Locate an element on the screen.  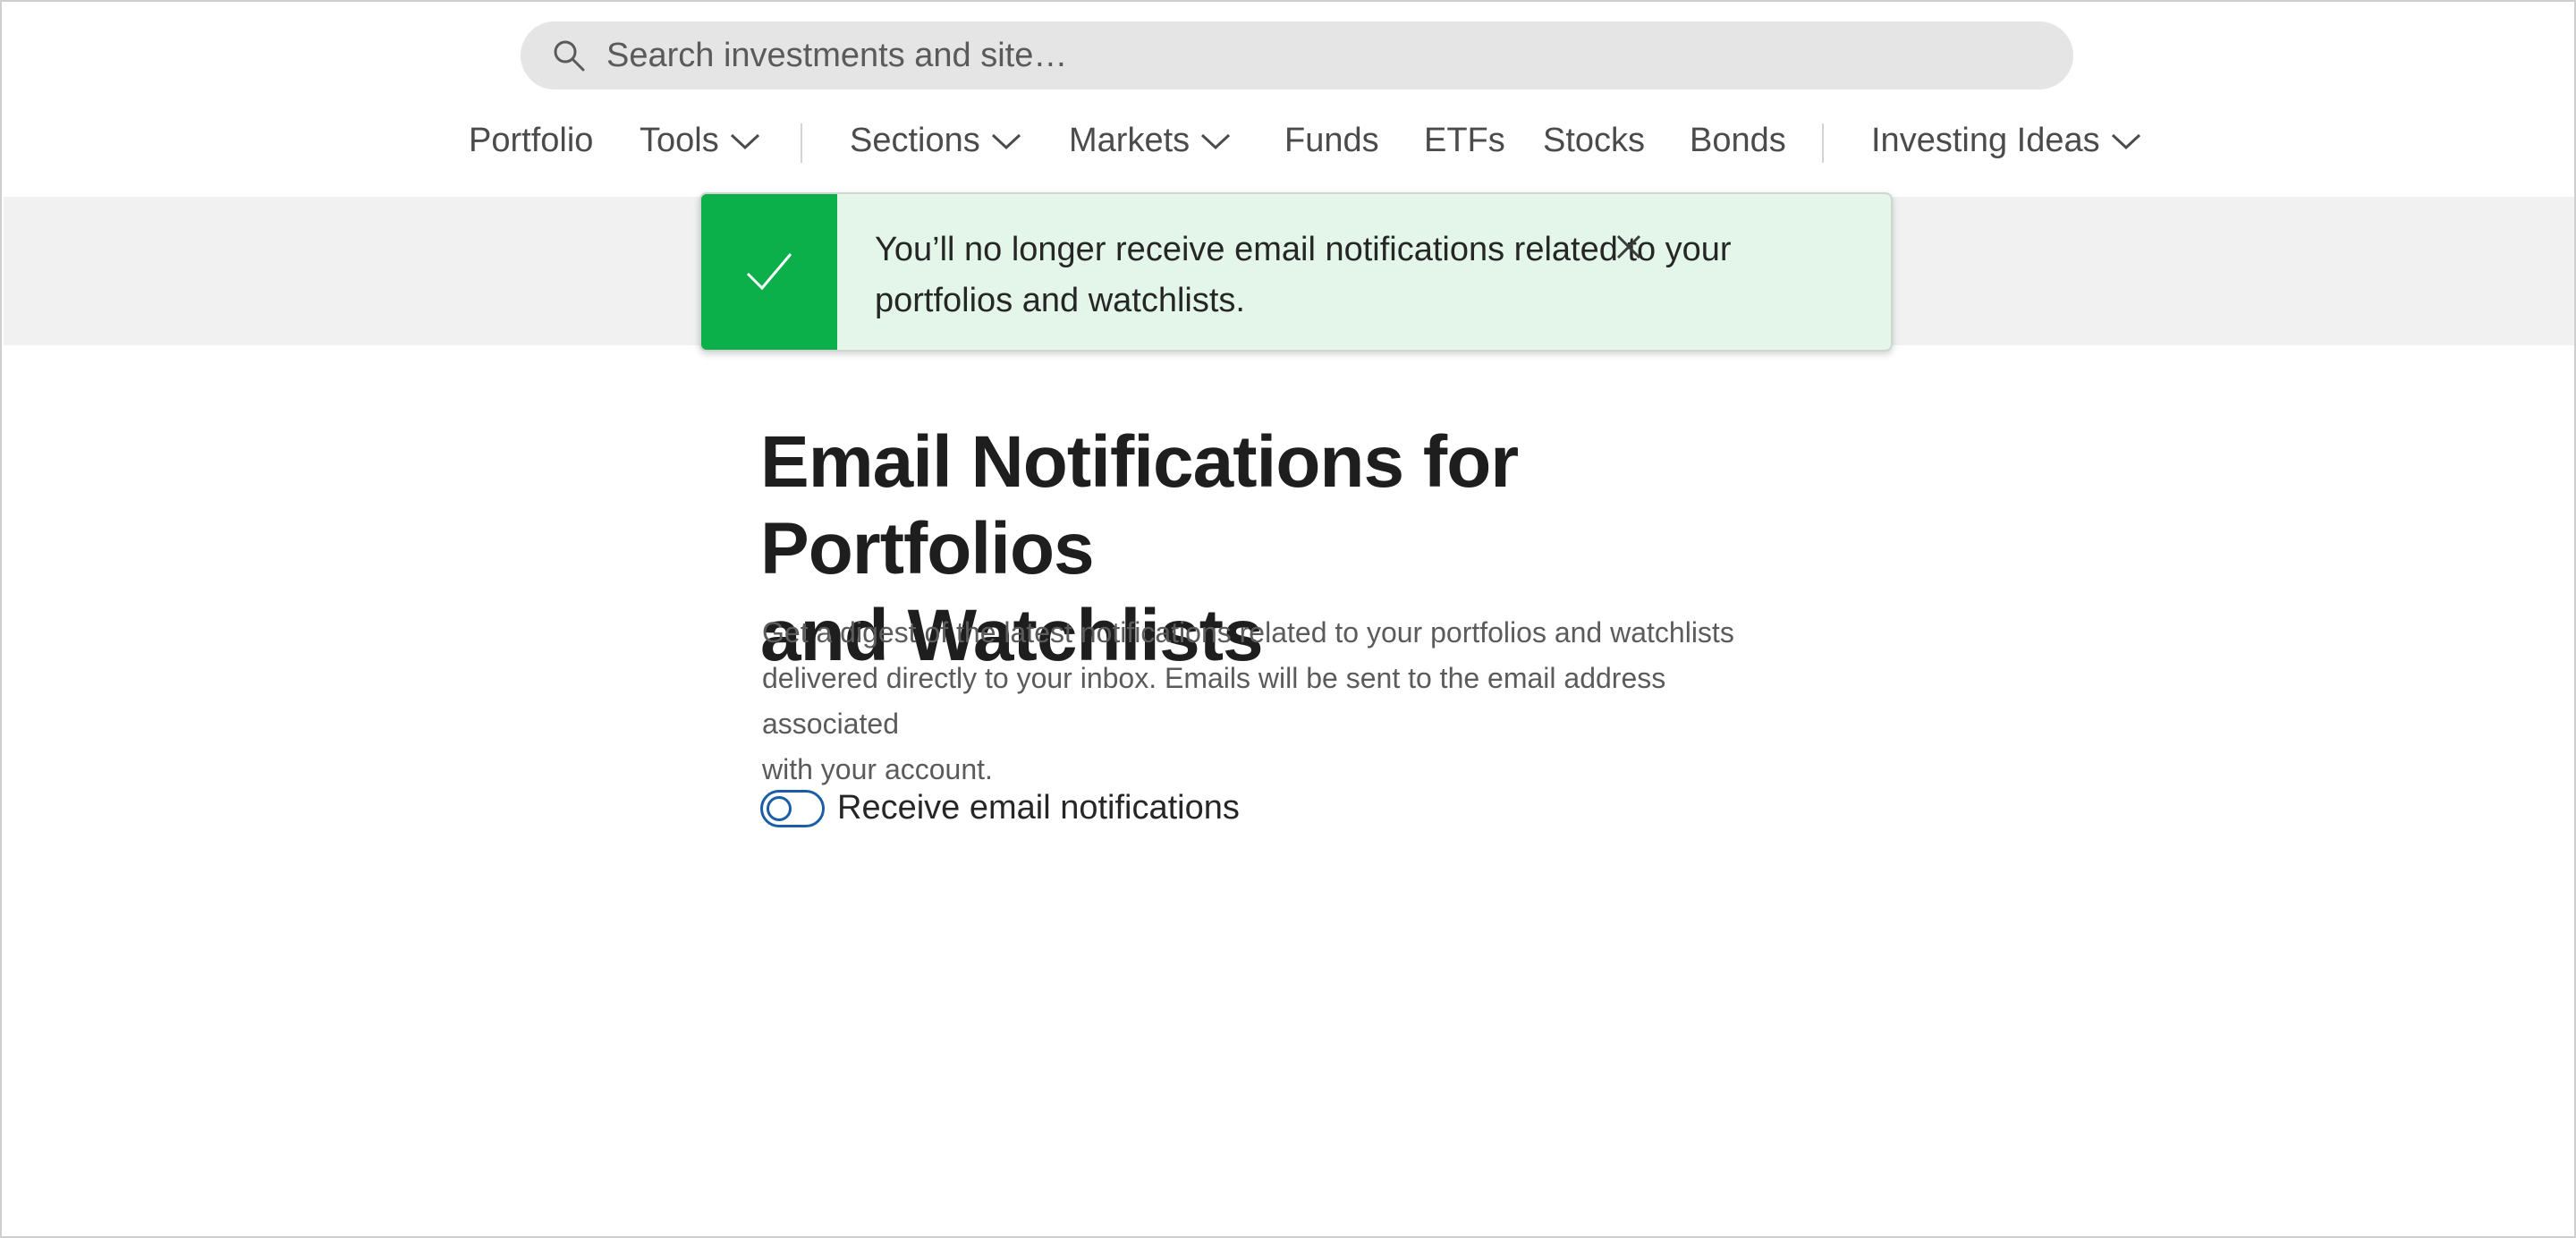
search-bar is located at coordinates (1297, 55).